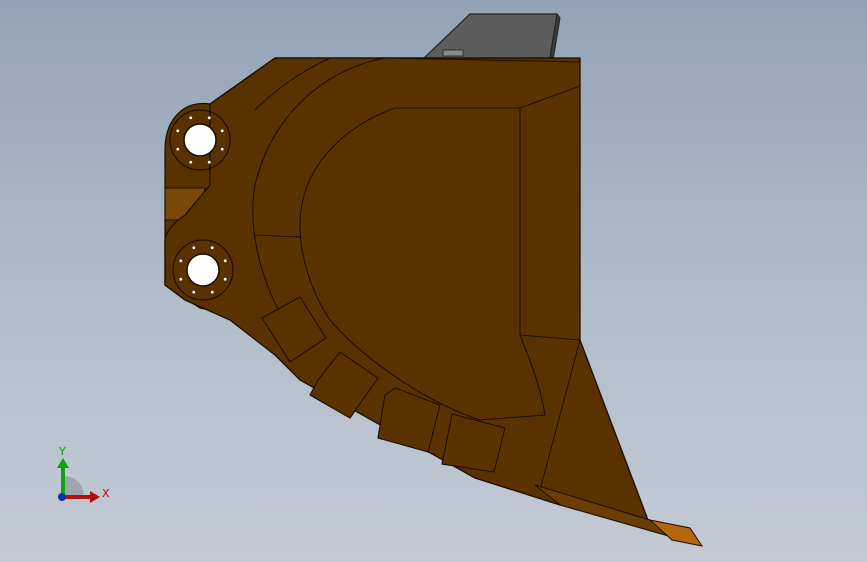  What do you see at coordinates (74, 486) in the screenshot?
I see `triad-shadow` at bounding box center [74, 486].